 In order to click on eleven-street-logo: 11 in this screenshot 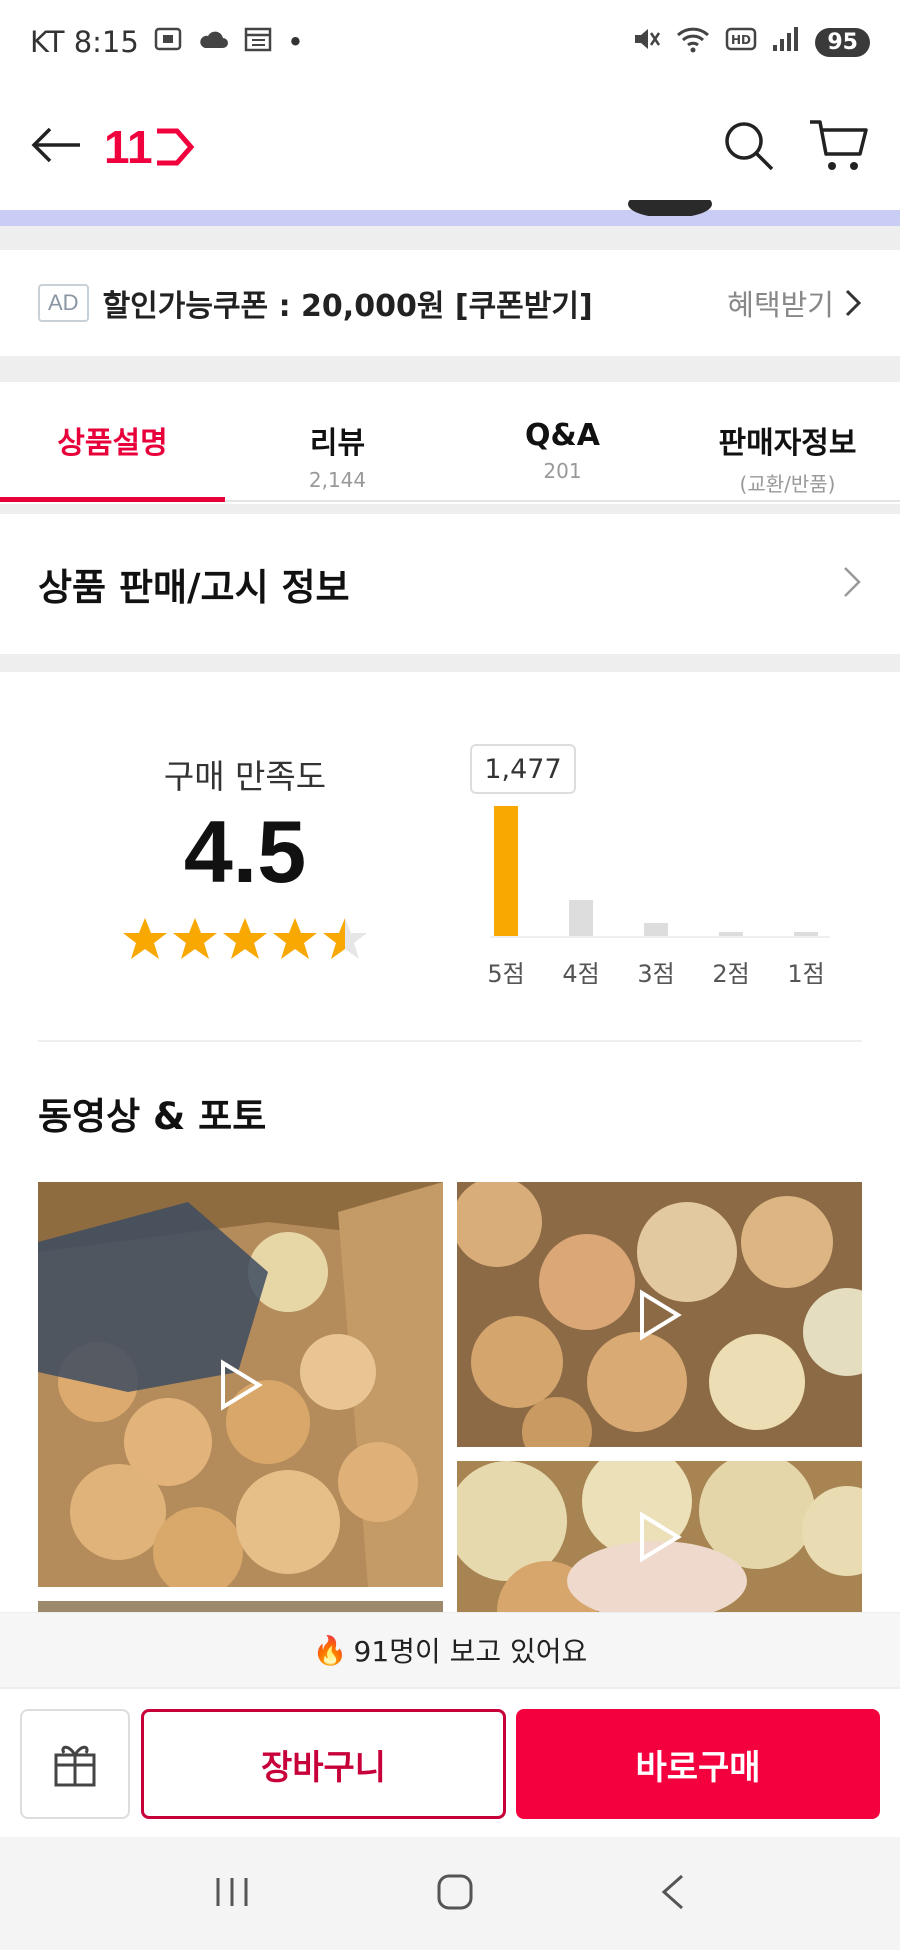, I will do `click(149, 147)`.